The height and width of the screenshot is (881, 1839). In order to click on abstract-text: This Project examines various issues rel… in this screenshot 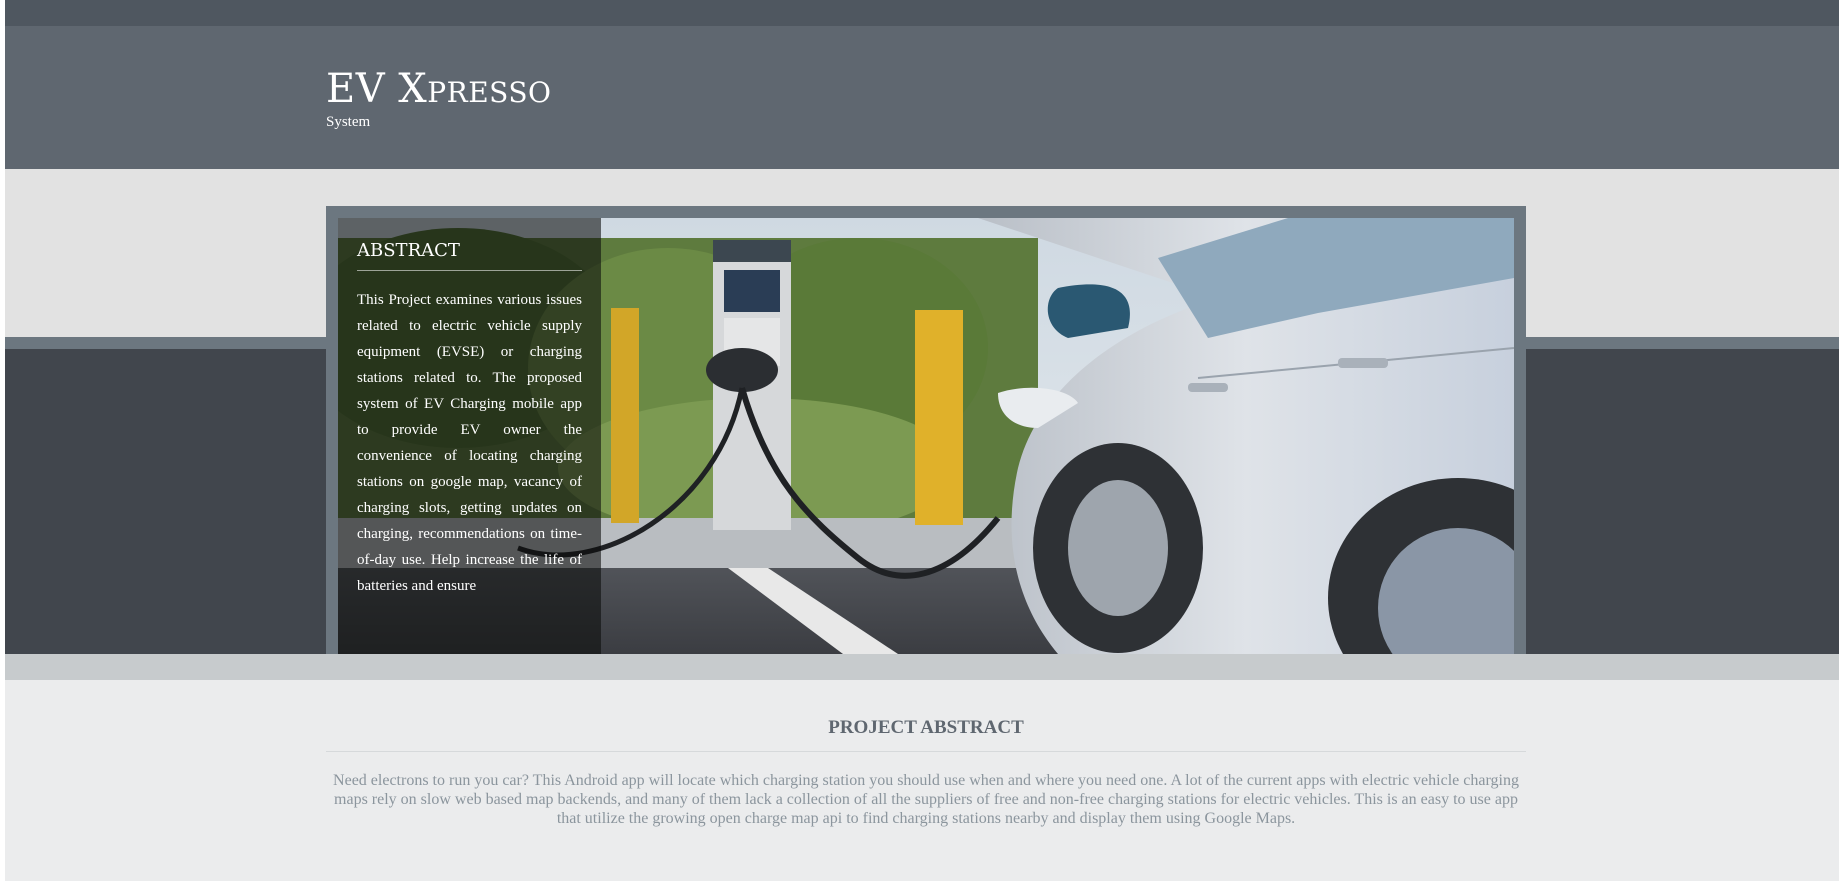, I will do `click(469, 443)`.